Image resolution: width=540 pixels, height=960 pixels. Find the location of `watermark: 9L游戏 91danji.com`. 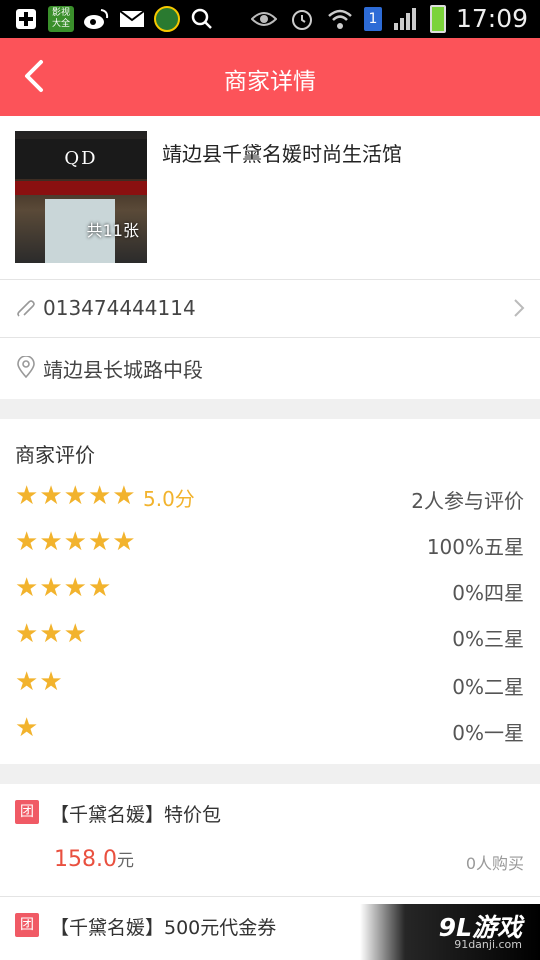

watermark: 9L游戏 91danji.com is located at coordinates (450, 932).